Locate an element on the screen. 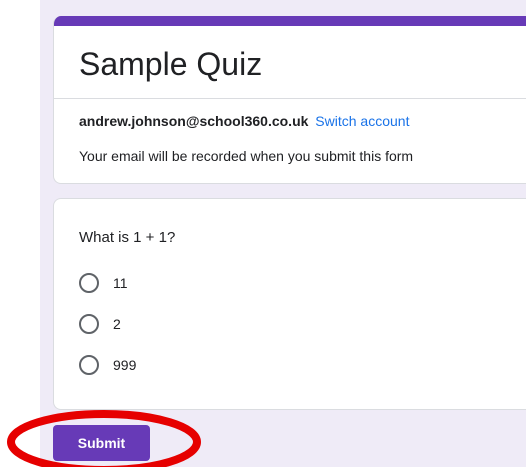 The height and width of the screenshot is (467, 526). submit-button: Submit is located at coordinates (101, 443).